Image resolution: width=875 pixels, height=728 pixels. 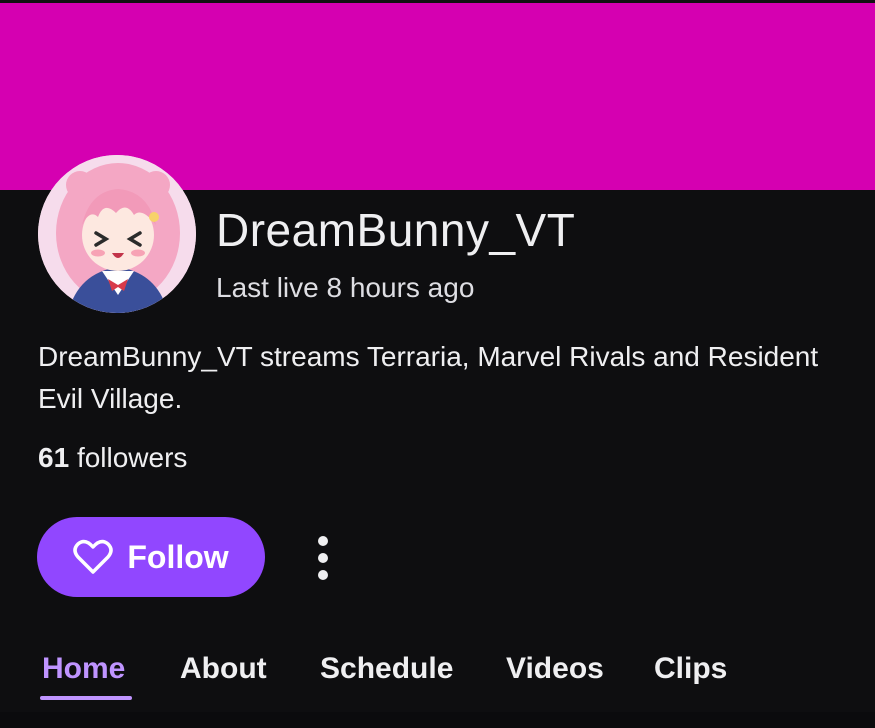 I want to click on channel-avatar, so click(x=117, y=234).